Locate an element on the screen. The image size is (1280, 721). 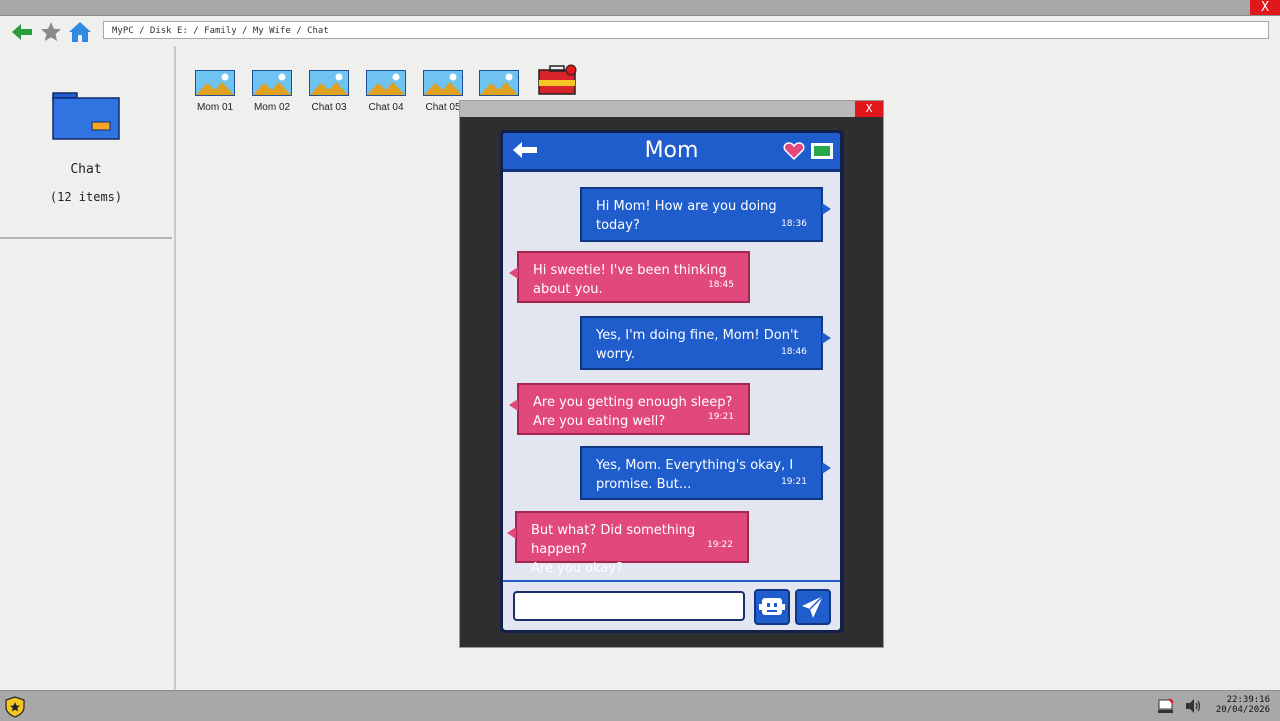
dialog-close-button: X is located at coordinates (869, 109).